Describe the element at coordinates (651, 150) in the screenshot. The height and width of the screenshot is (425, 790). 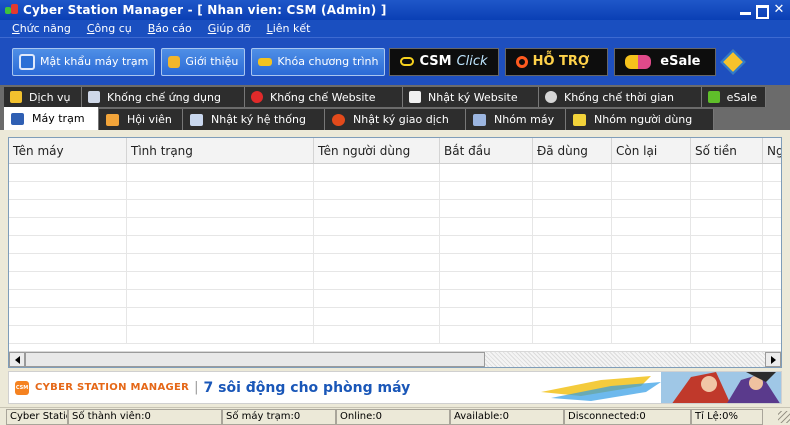
I see `col-con-lai: Còn lại` at that location.